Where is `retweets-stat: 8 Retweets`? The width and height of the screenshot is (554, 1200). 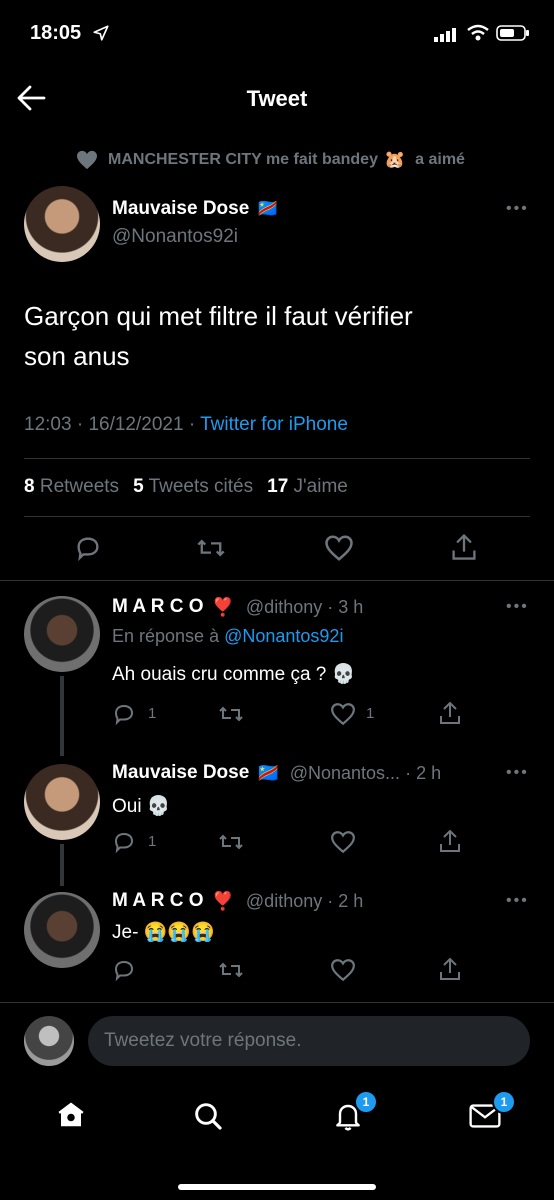
retweets-stat: 8 Retweets is located at coordinates (71, 487).